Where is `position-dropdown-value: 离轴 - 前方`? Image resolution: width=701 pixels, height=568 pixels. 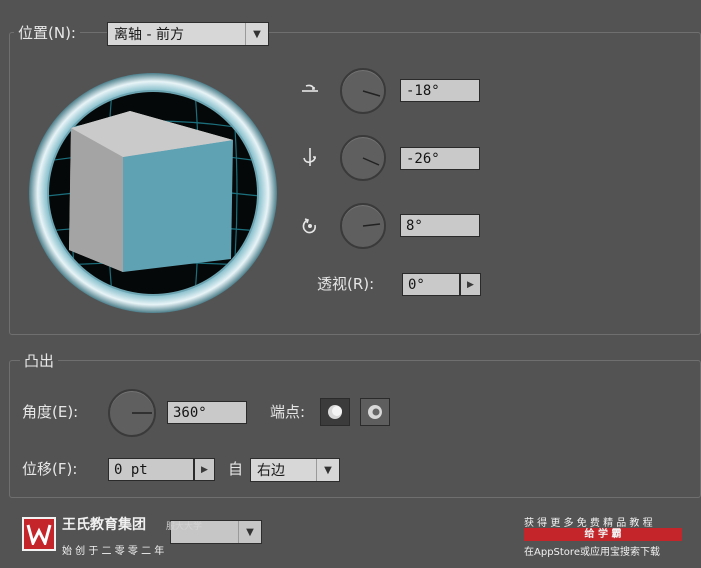 position-dropdown-value: 离轴 - 前方 is located at coordinates (149, 35).